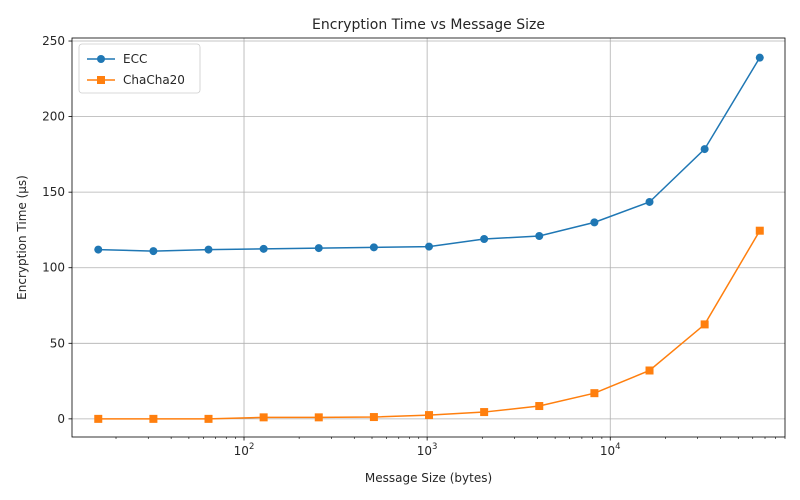 This screenshot has width=800, height=500. Describe the element at coordinates (53, 117) in the screenshot. I see `y-tick-label: 200` at that location.